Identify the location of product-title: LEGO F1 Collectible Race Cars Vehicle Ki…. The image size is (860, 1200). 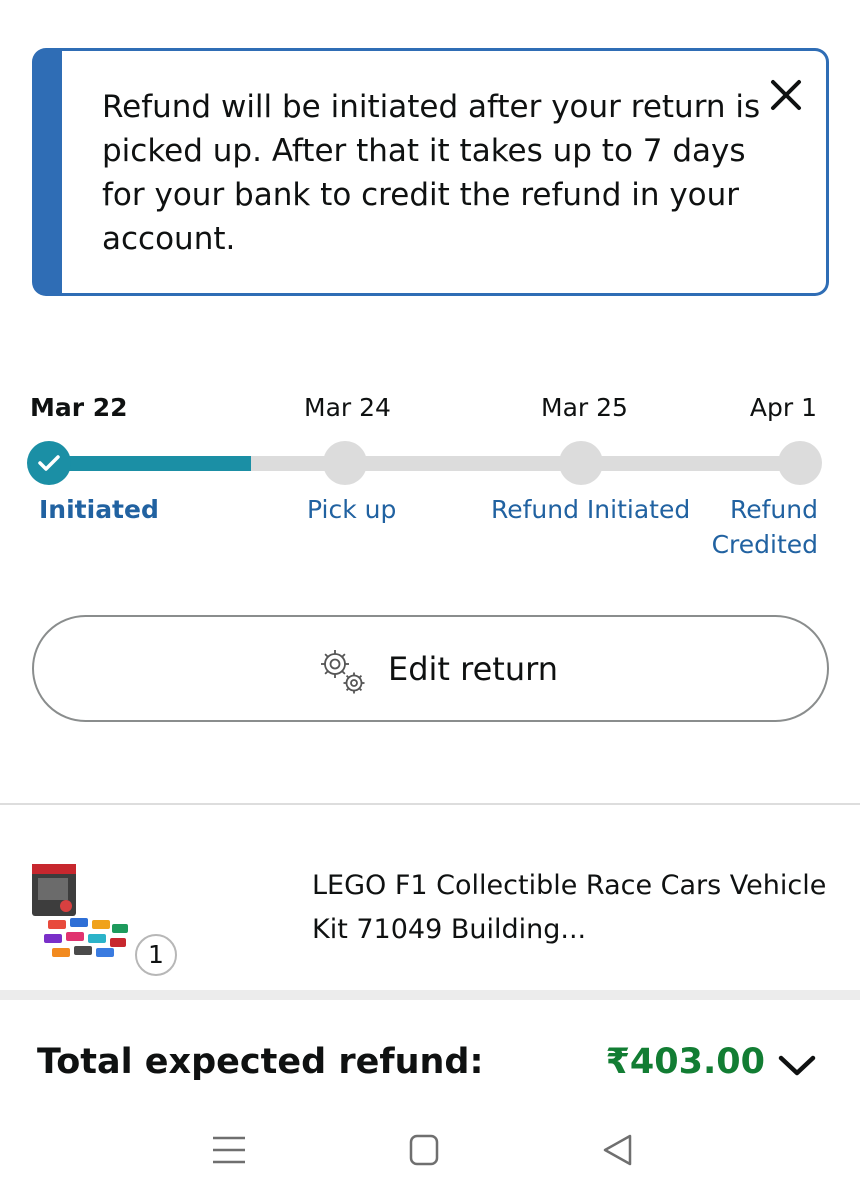
(572, 908).